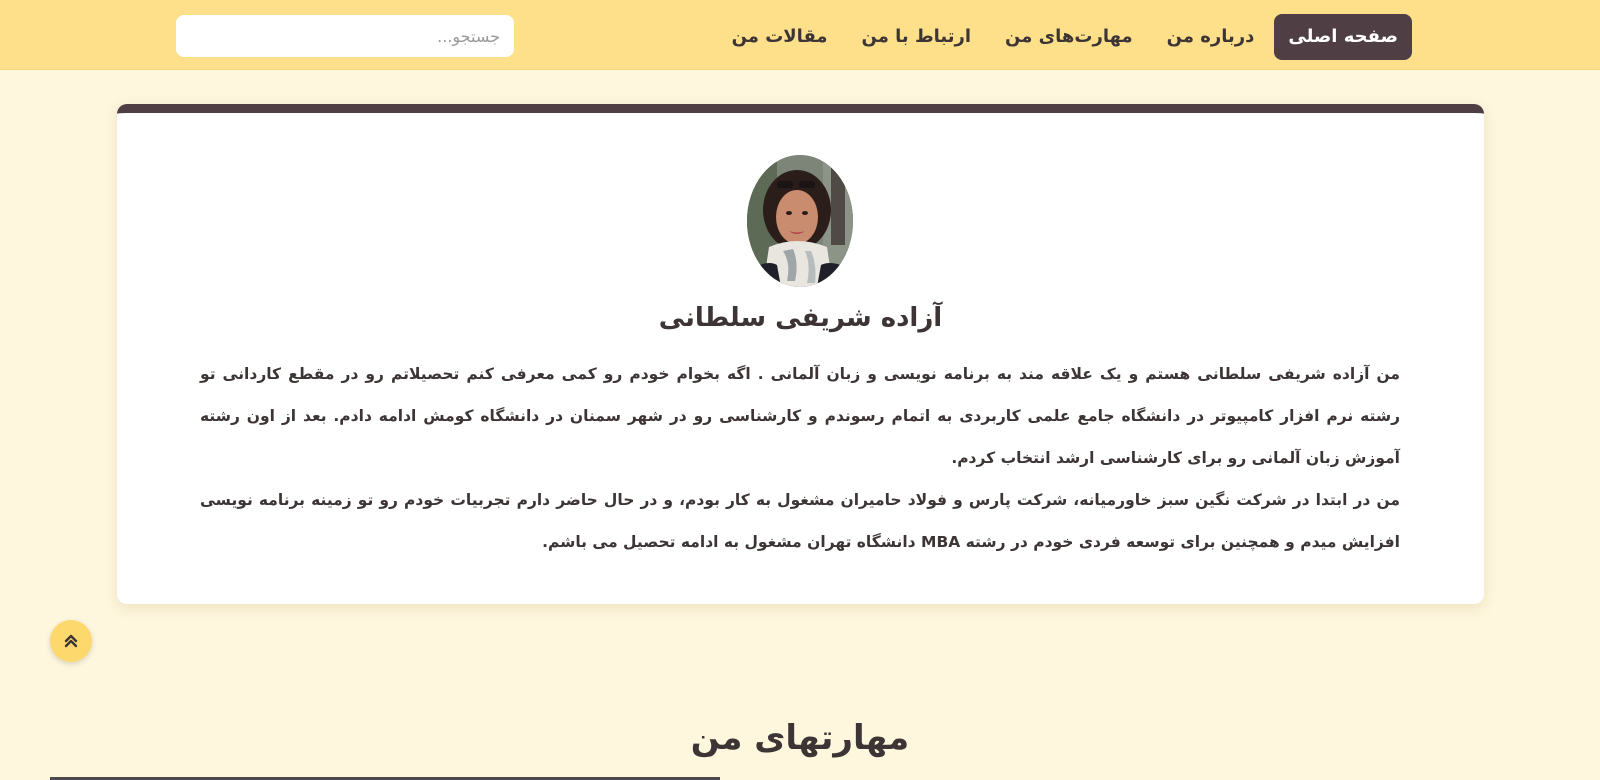 Image resolution: width=1600 pixels, height=780 pixels. I want to click on search-input, so click(345, 36).